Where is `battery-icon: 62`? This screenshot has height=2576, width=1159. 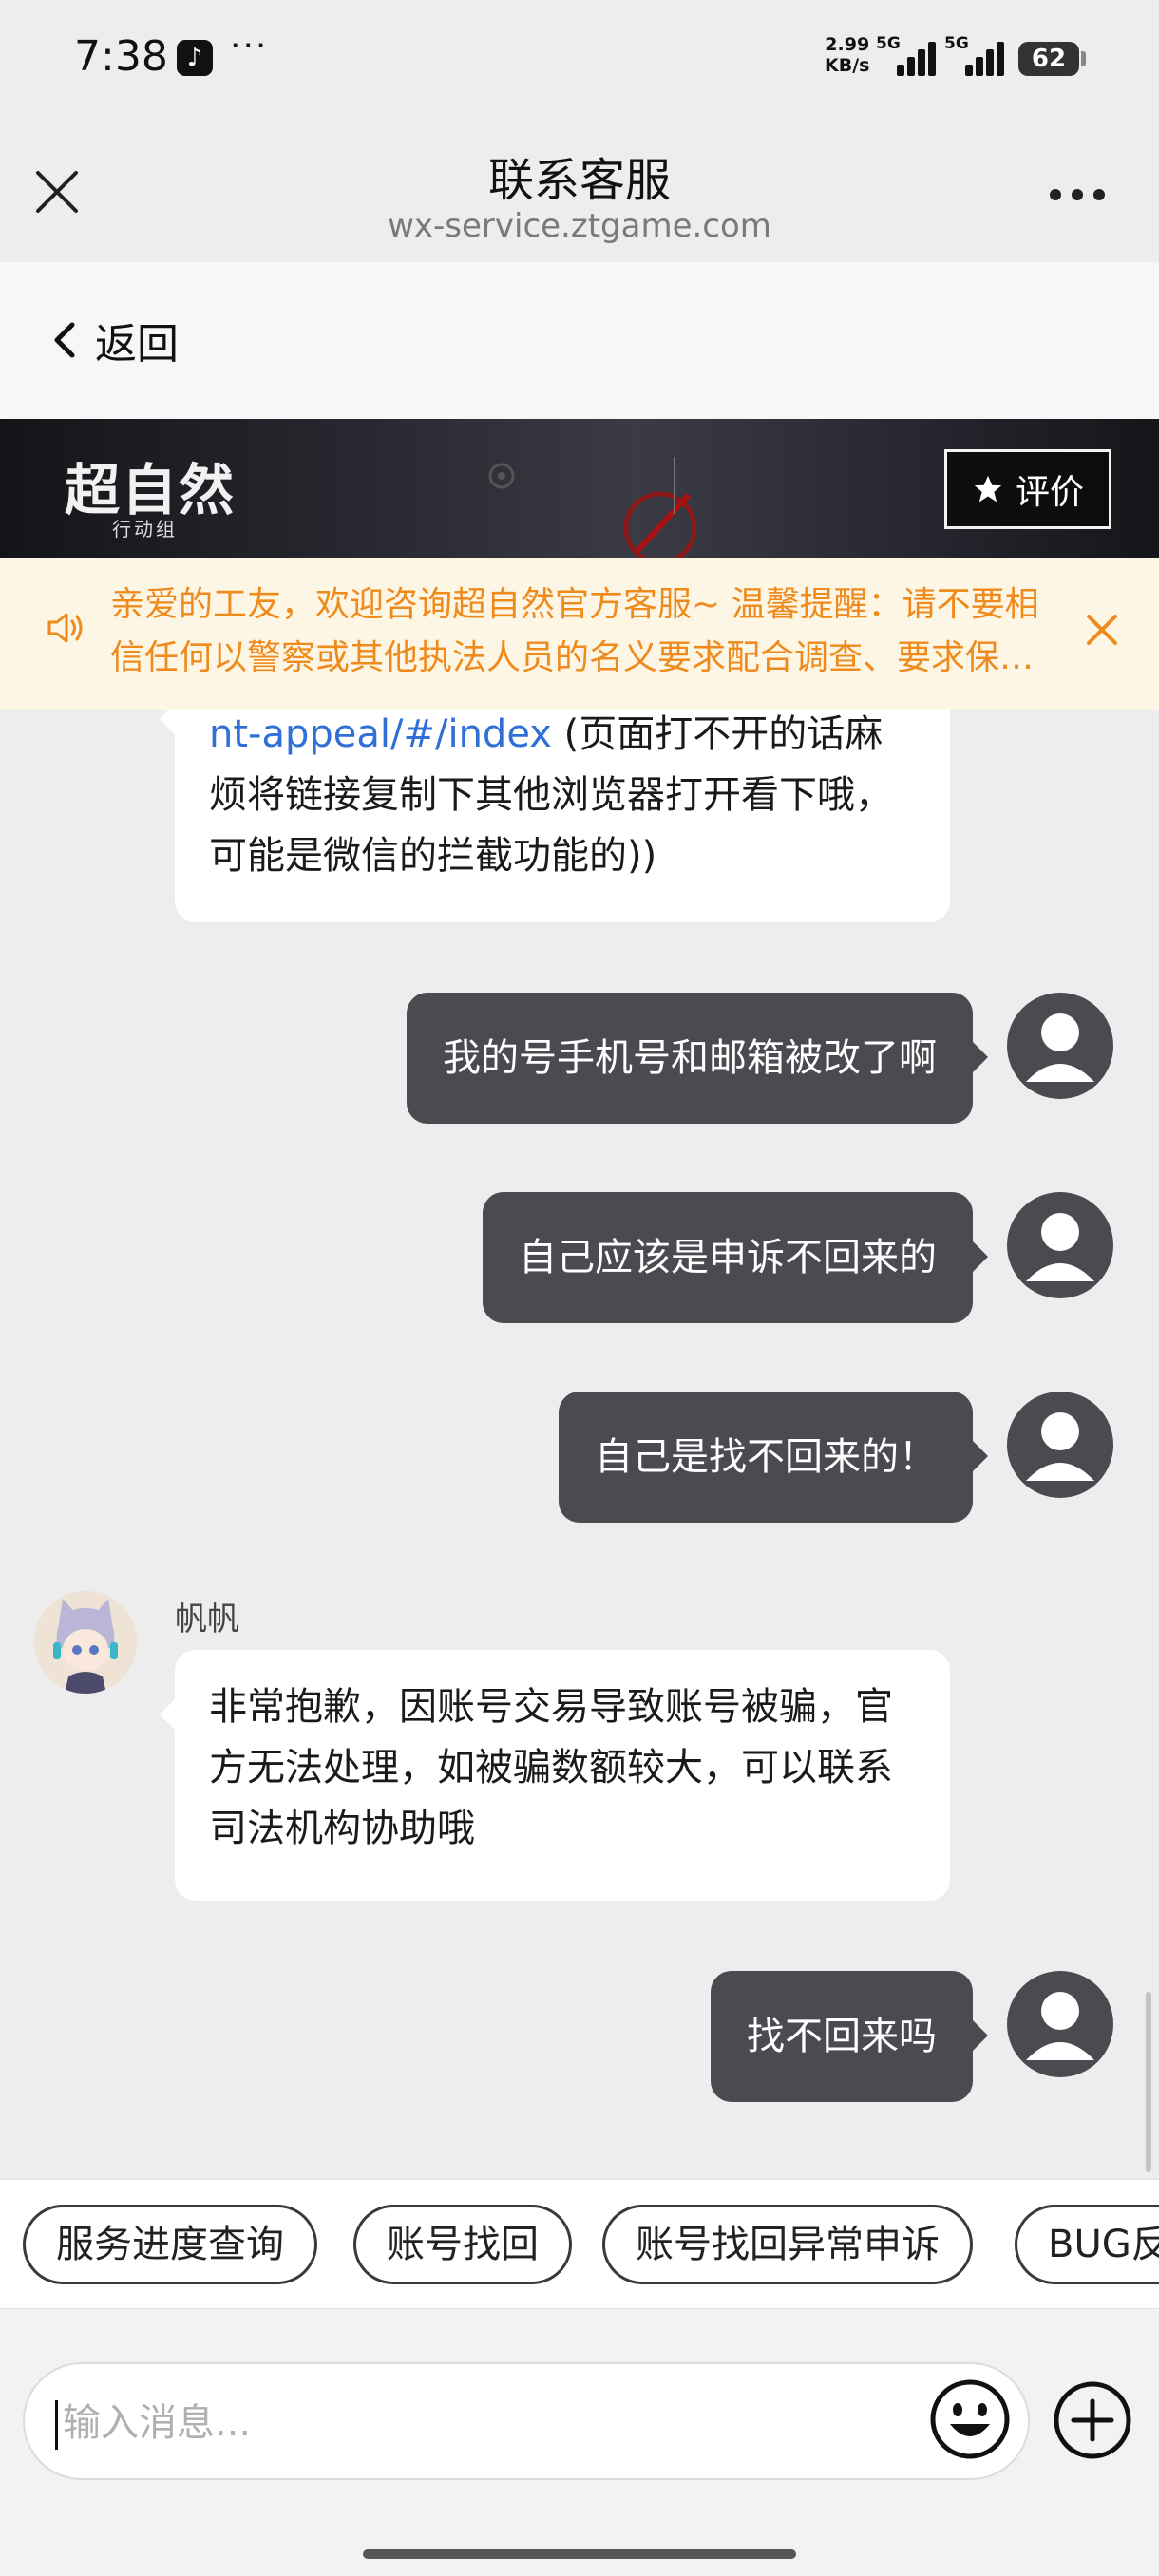 battery-icon: 62 is located at coordinates (1048, 59).